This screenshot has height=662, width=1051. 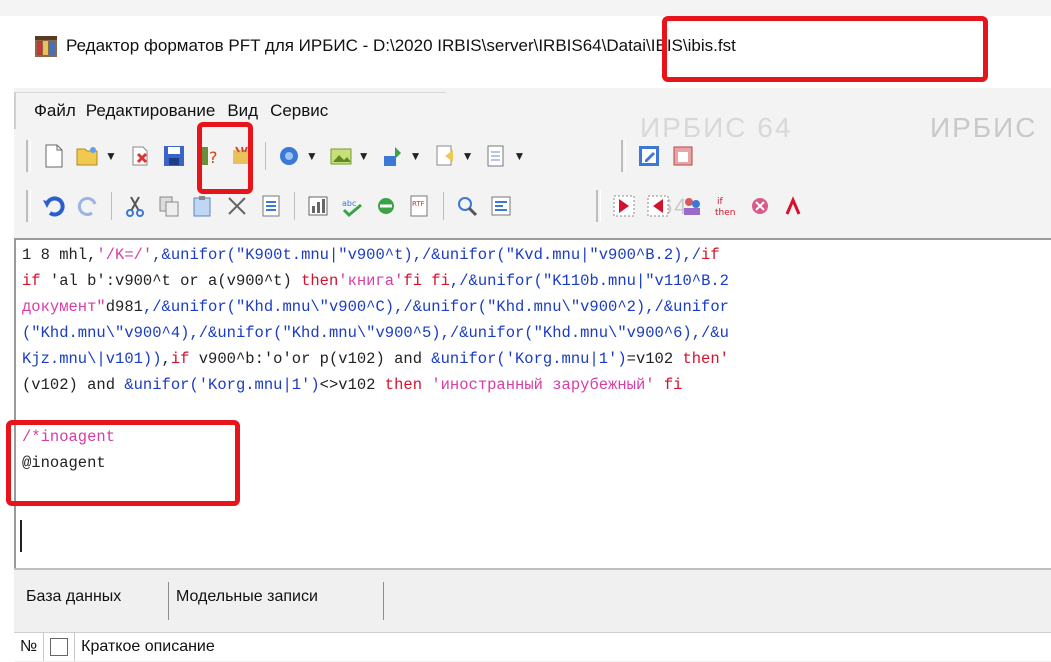 What do you see at coordinates (386, 206) in the screenshot?
I see `tools-icon` at bounding box center [386, 206].